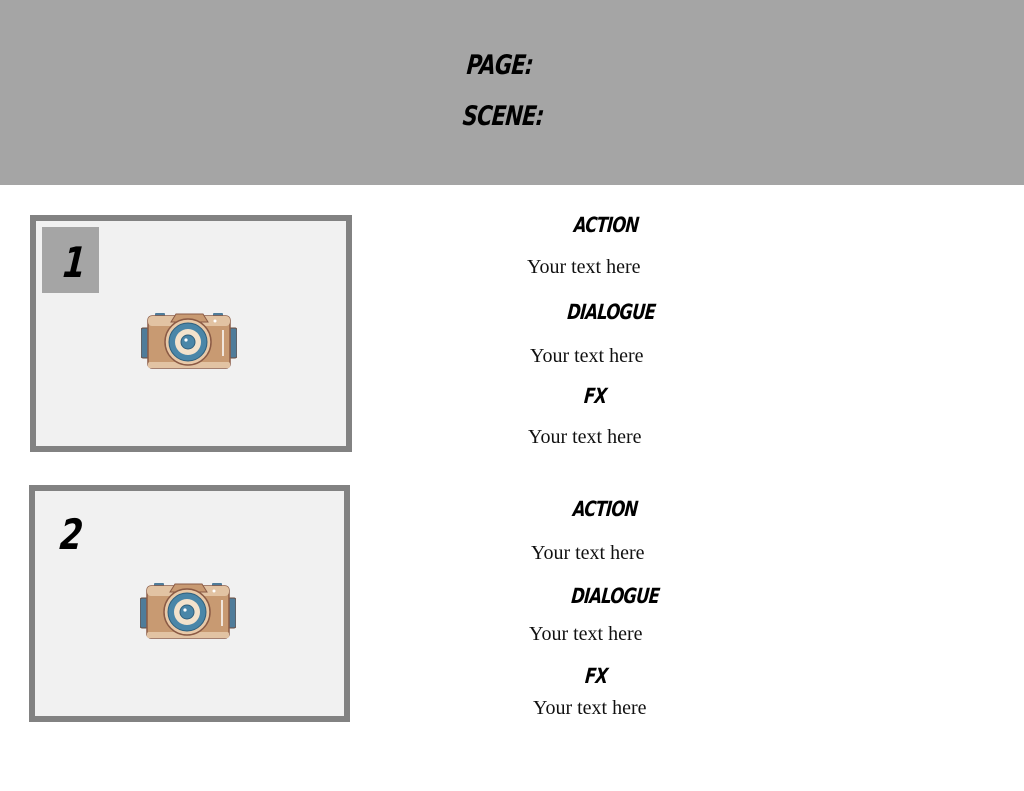 This screenshot has height=791, width=1024. I want to click on panel-number: 1, so click(74, 262).